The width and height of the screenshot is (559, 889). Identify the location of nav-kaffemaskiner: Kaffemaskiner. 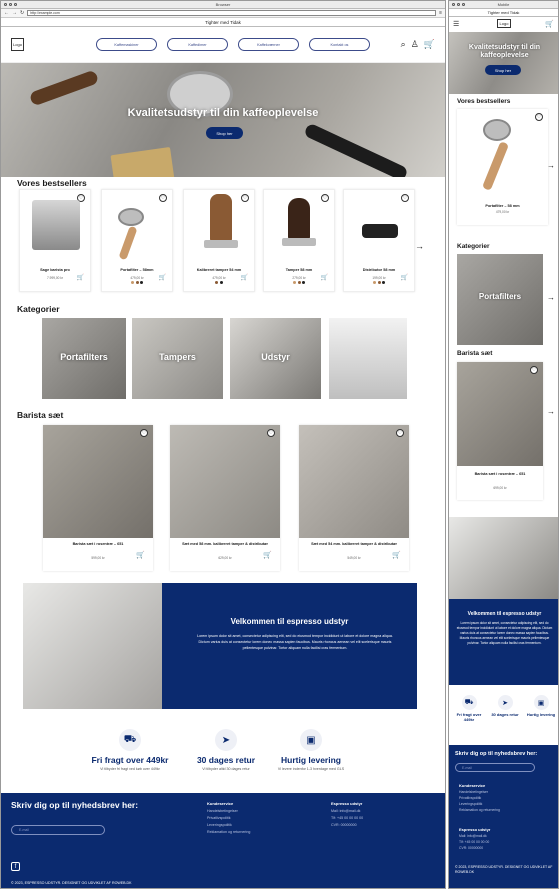
(126, 44).